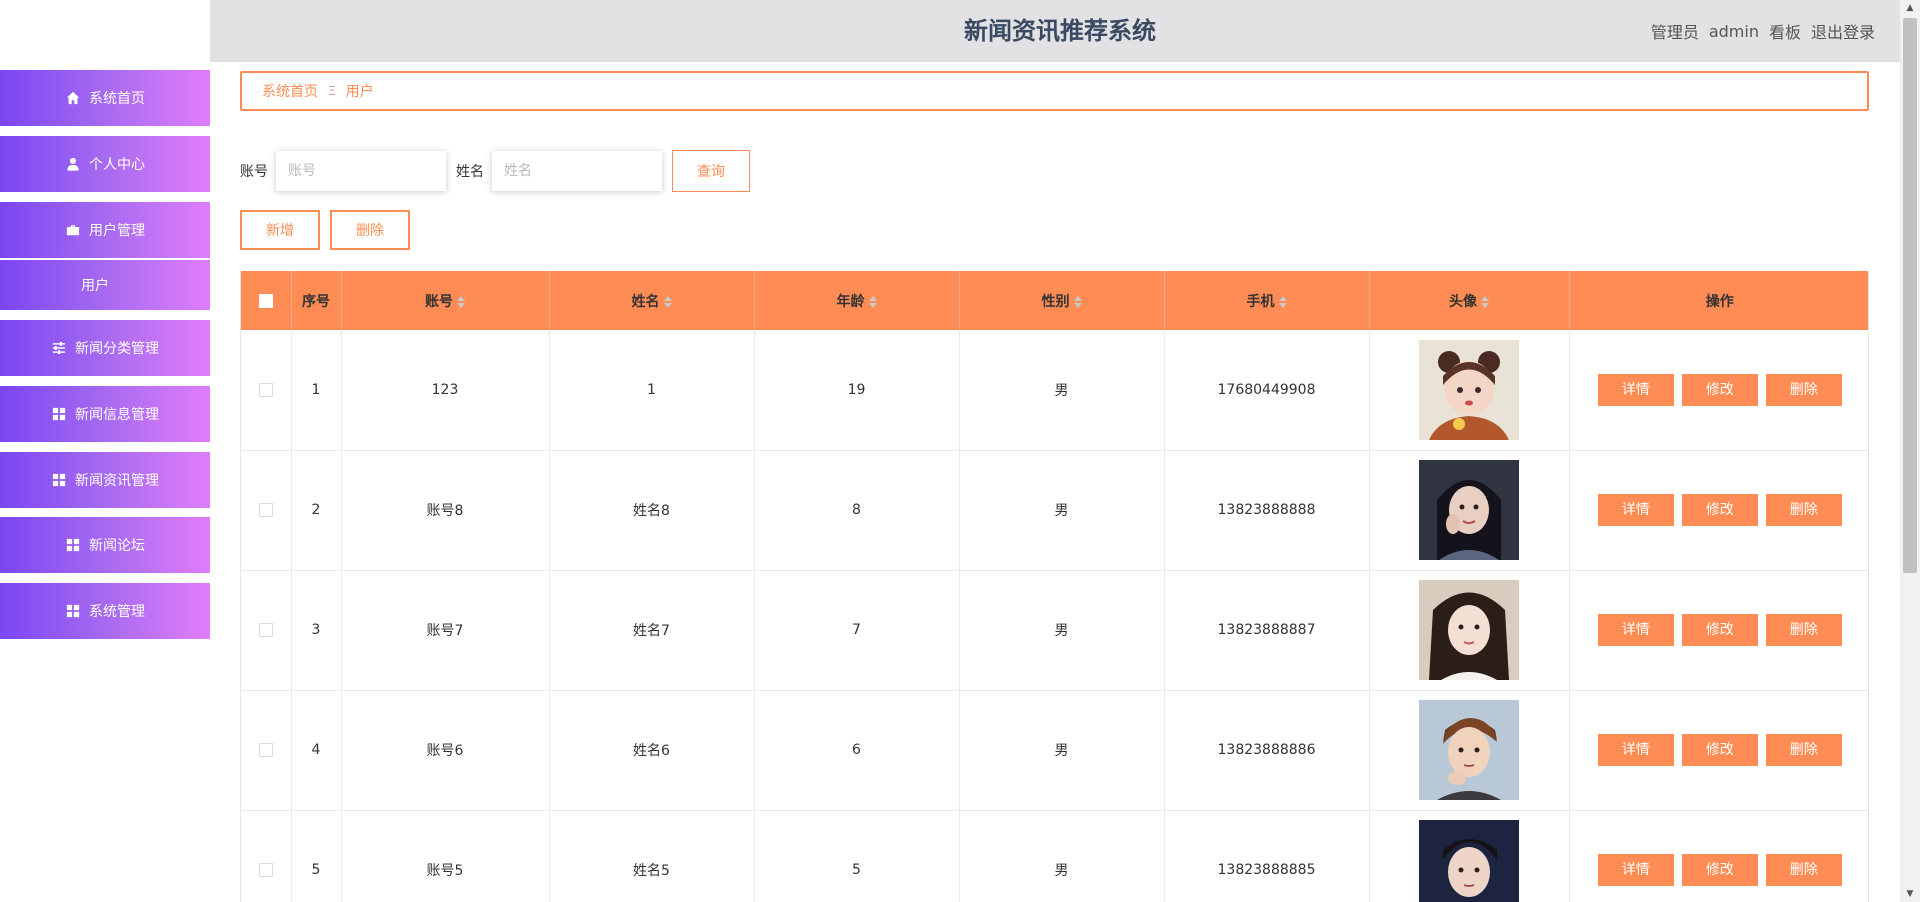 The image size is (1920, 902). Describe the element at coordinates (325, 231) in the screenshot. I see `action-buttons: 新增 删除` at that location.